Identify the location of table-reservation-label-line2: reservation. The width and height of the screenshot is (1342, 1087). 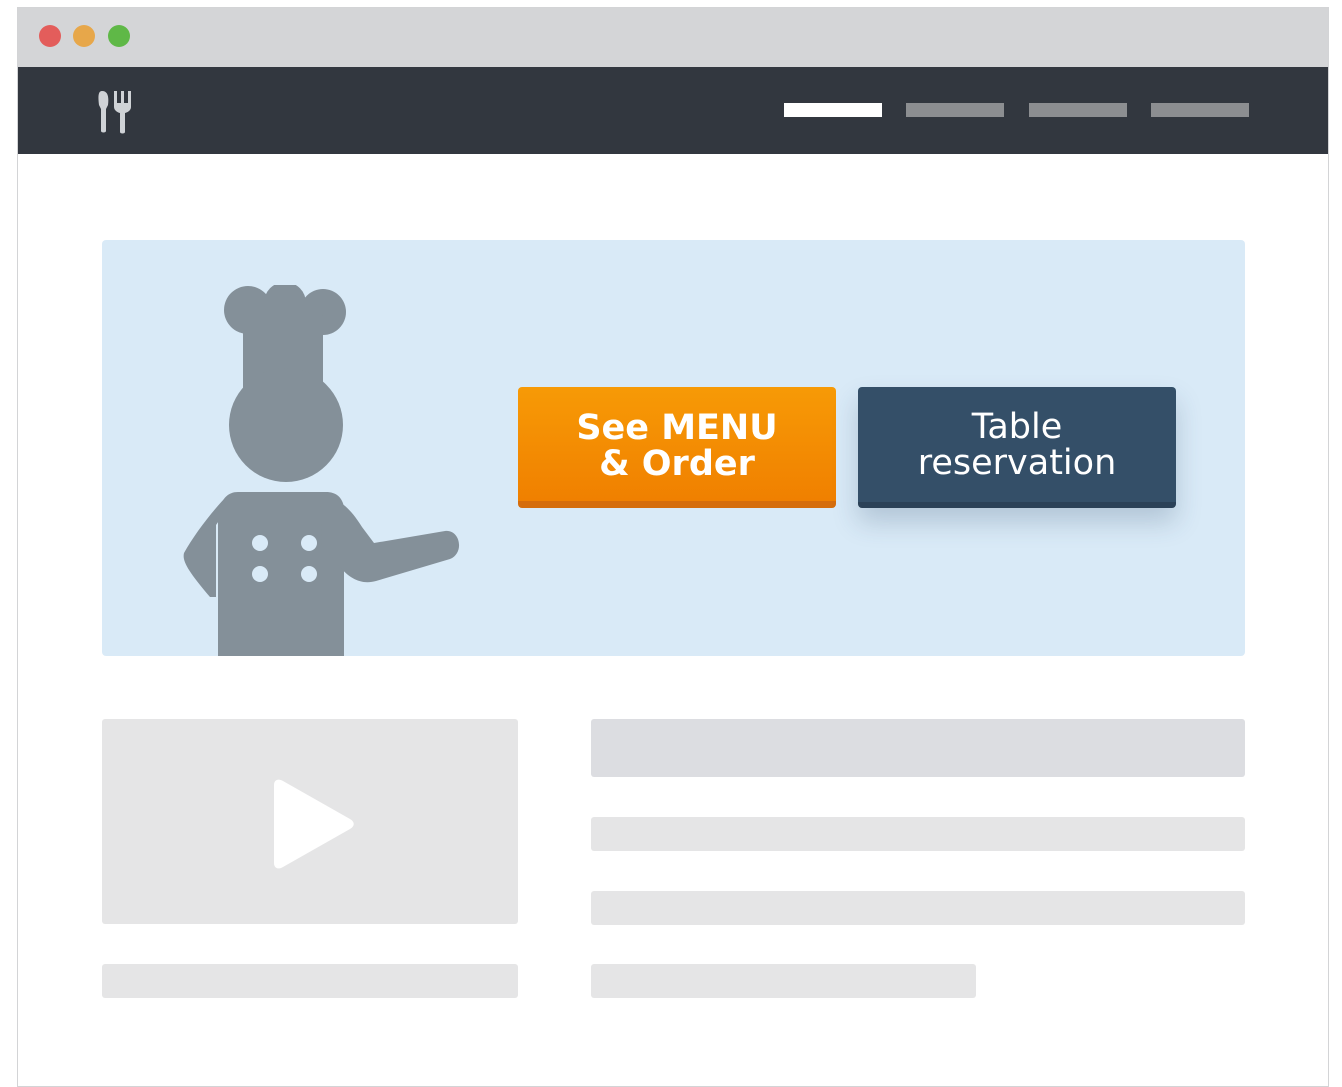
(1017, 462).